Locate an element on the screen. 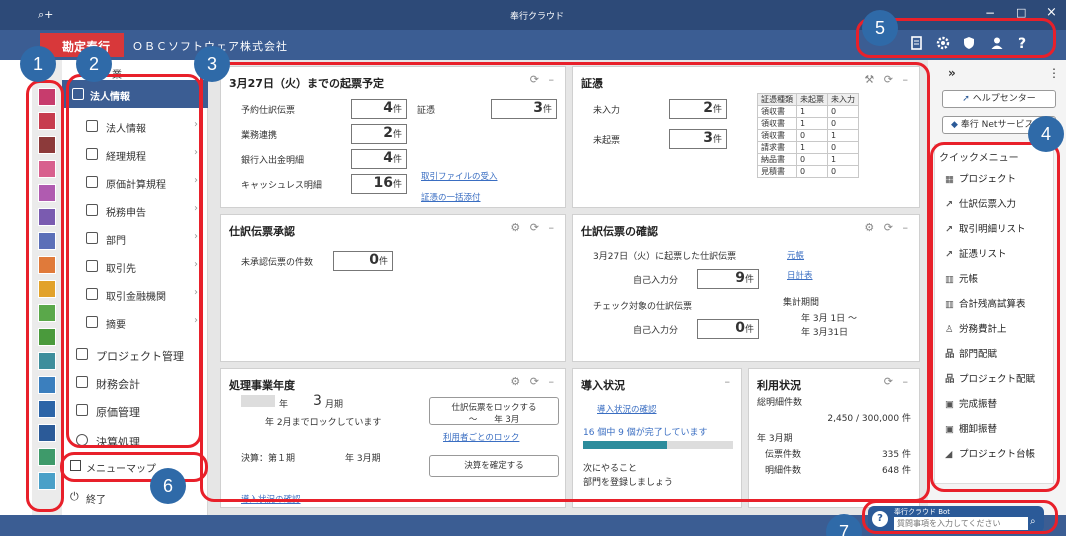 The height and width of the screenshot is (536, 1066). window-title: 奉行クラウド is located at coordinates (537, 17).